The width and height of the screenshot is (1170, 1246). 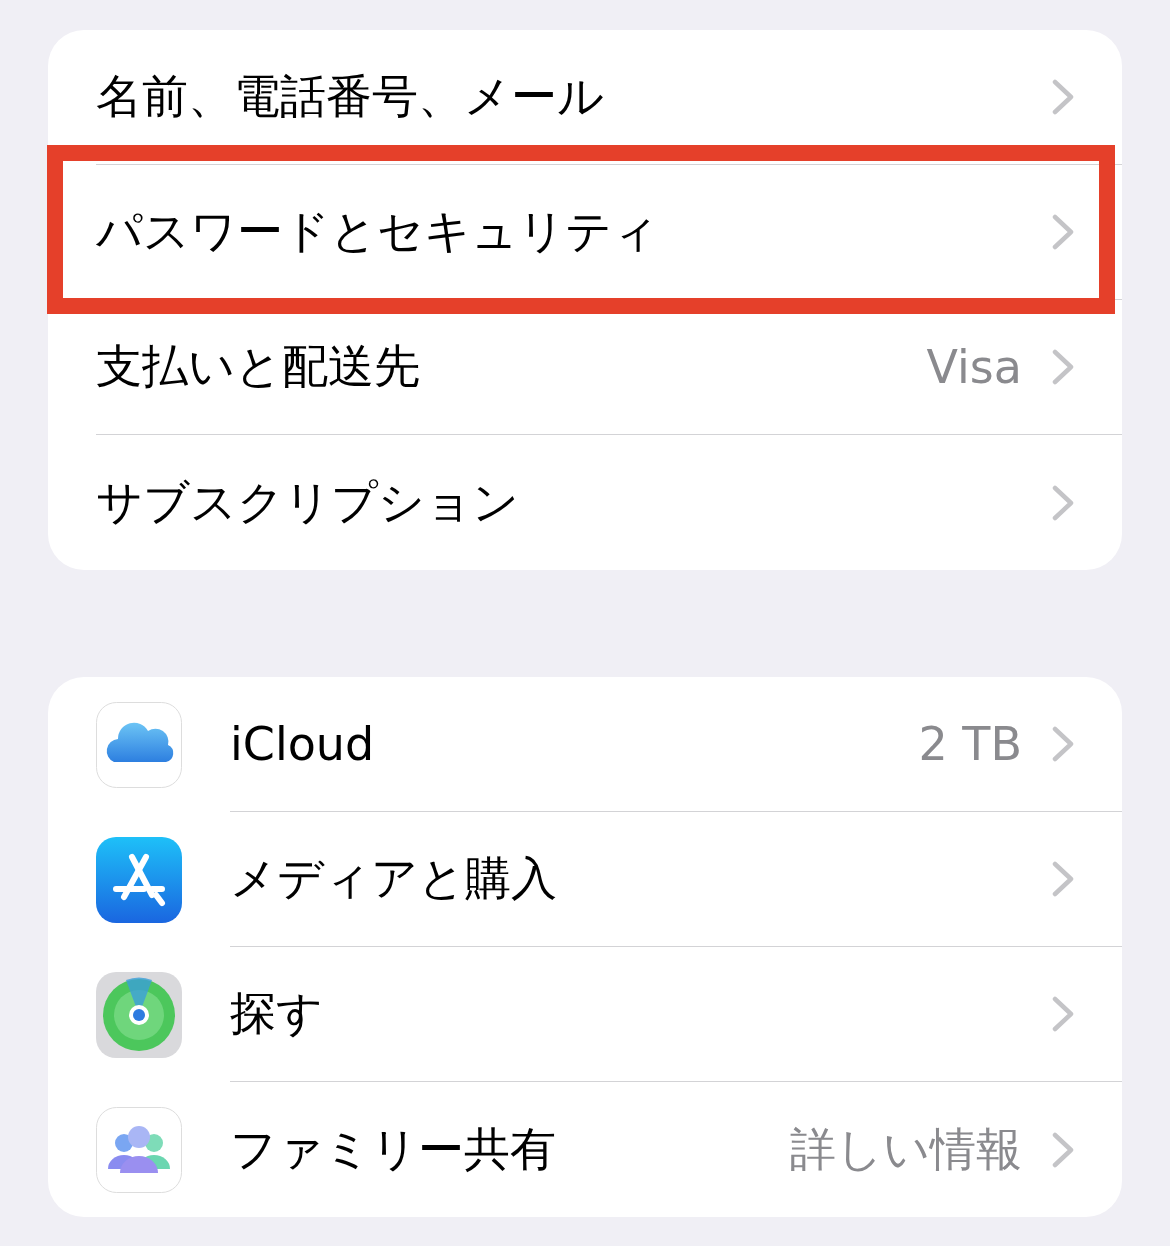 I want to click on row-label: 探す, so click(x=641, y=1014).